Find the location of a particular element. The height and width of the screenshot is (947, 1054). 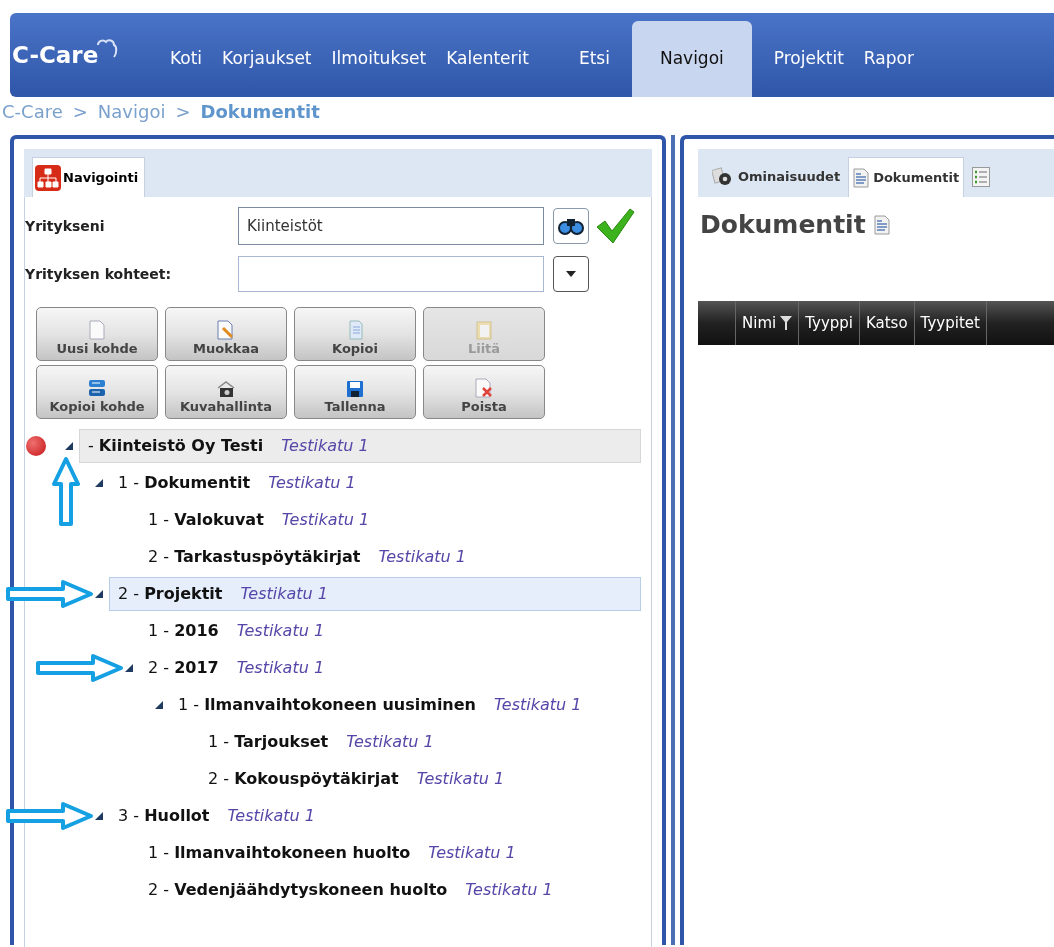

node-title: 1 - Ilmanvaihtokoneen uusiminen is located at coordinates (327, 704).